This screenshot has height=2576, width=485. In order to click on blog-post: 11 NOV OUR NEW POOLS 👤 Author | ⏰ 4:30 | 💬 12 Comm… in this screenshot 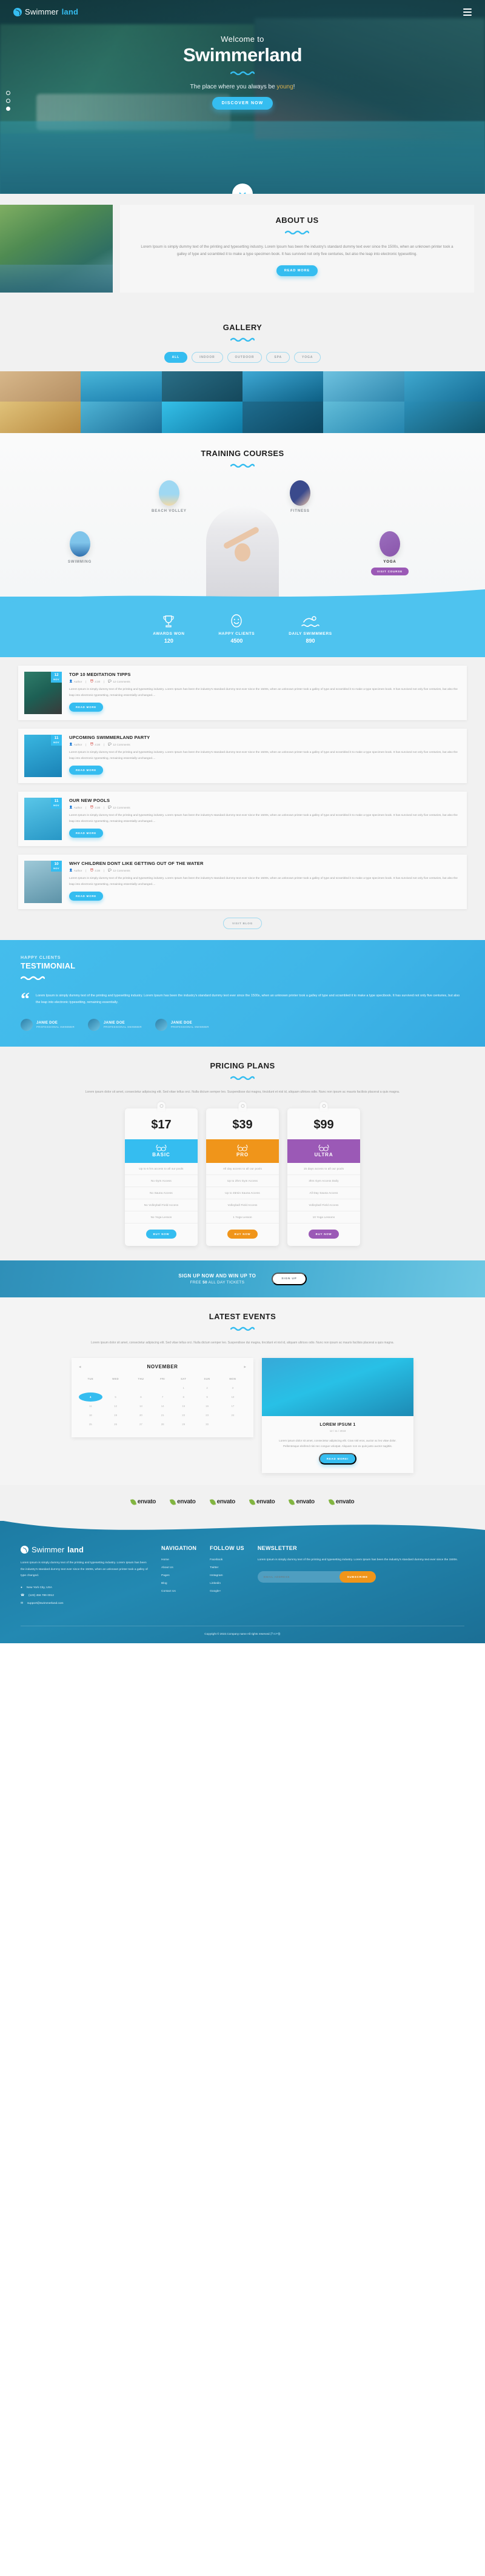, I will do `click(242, 819)`.